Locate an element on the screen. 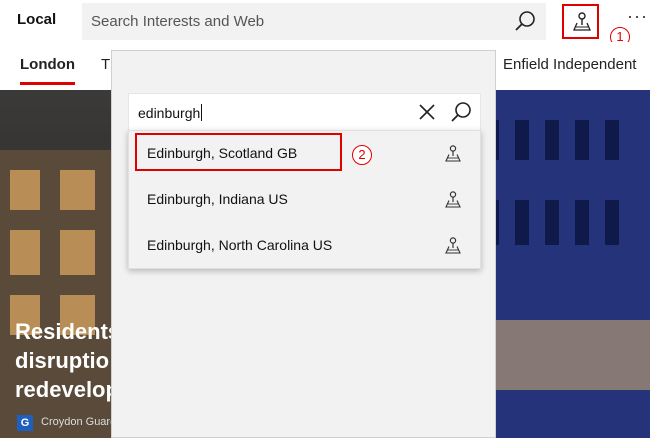 The image size is (650, 438). location-button is located at coordinates (580, 21).